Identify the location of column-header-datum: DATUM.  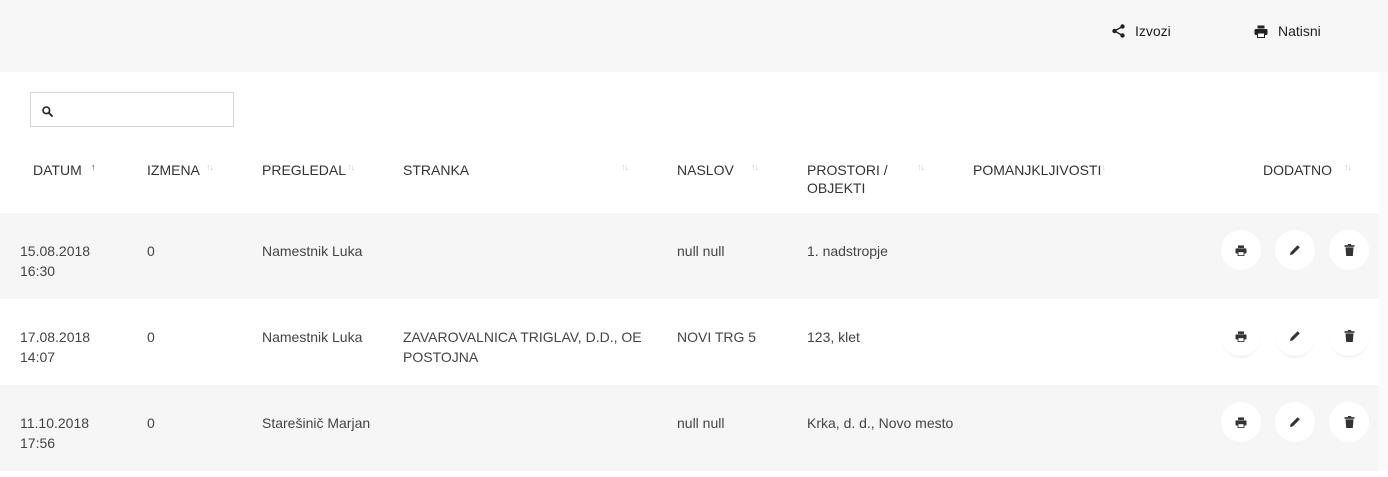
(57, 170).